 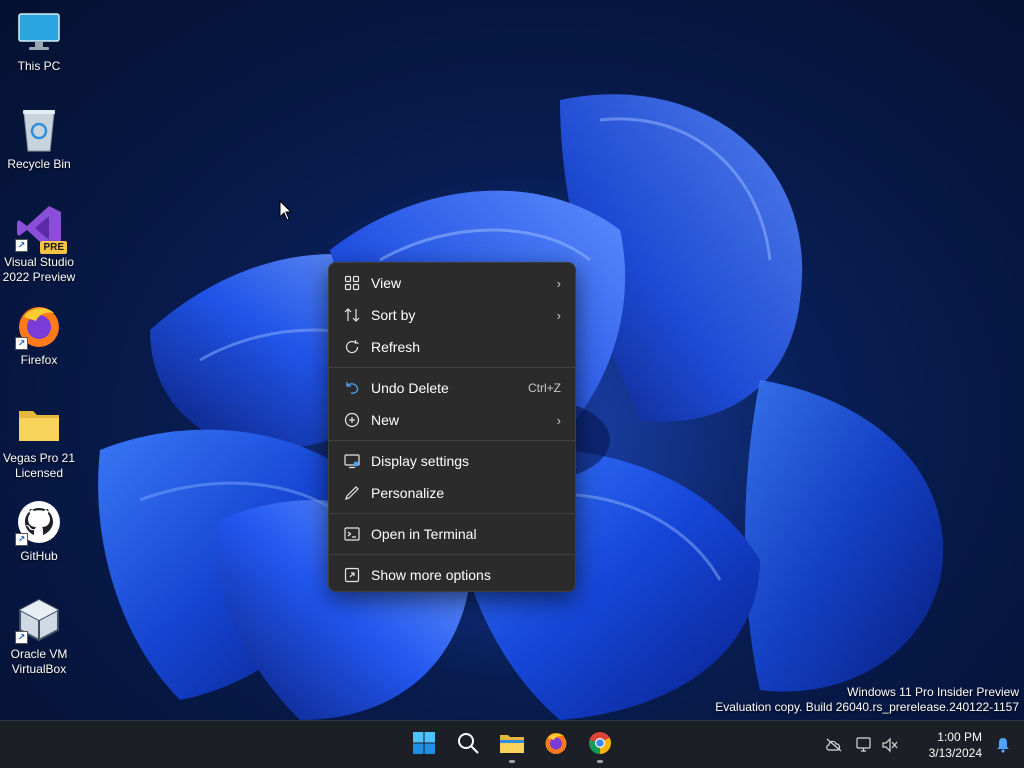 What do you see at coordinates (39, 620) in the screenshot?
I see `virtualbox-icon: ↗` at bounding box center [39, 620].